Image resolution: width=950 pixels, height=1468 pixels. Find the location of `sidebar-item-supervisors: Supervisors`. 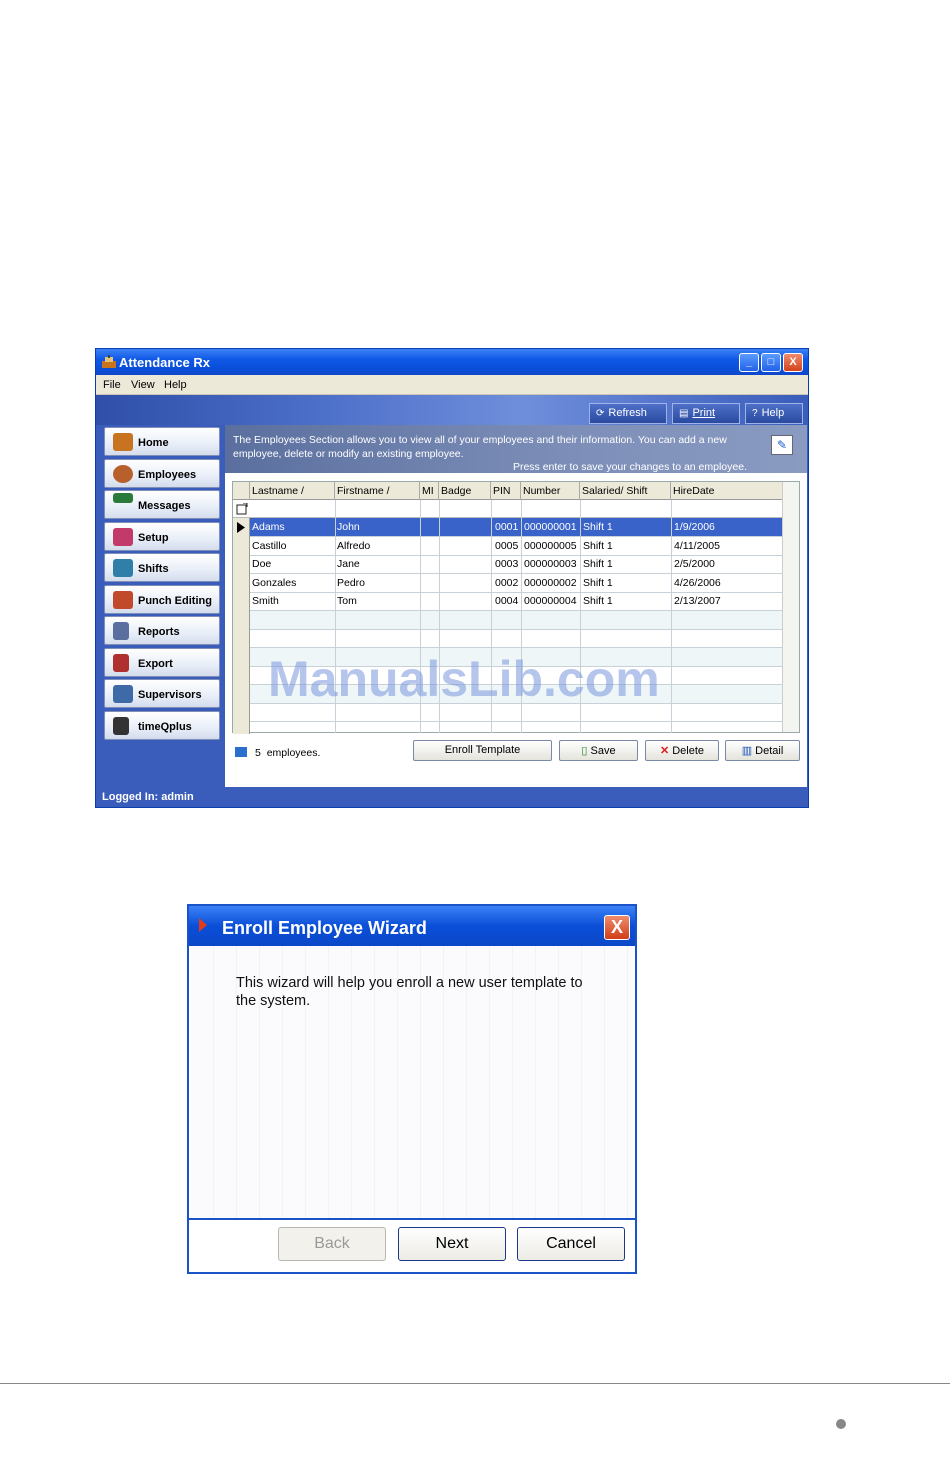

sidebar-item-supervisors: Supervisors is located at coordinates (162, 693).